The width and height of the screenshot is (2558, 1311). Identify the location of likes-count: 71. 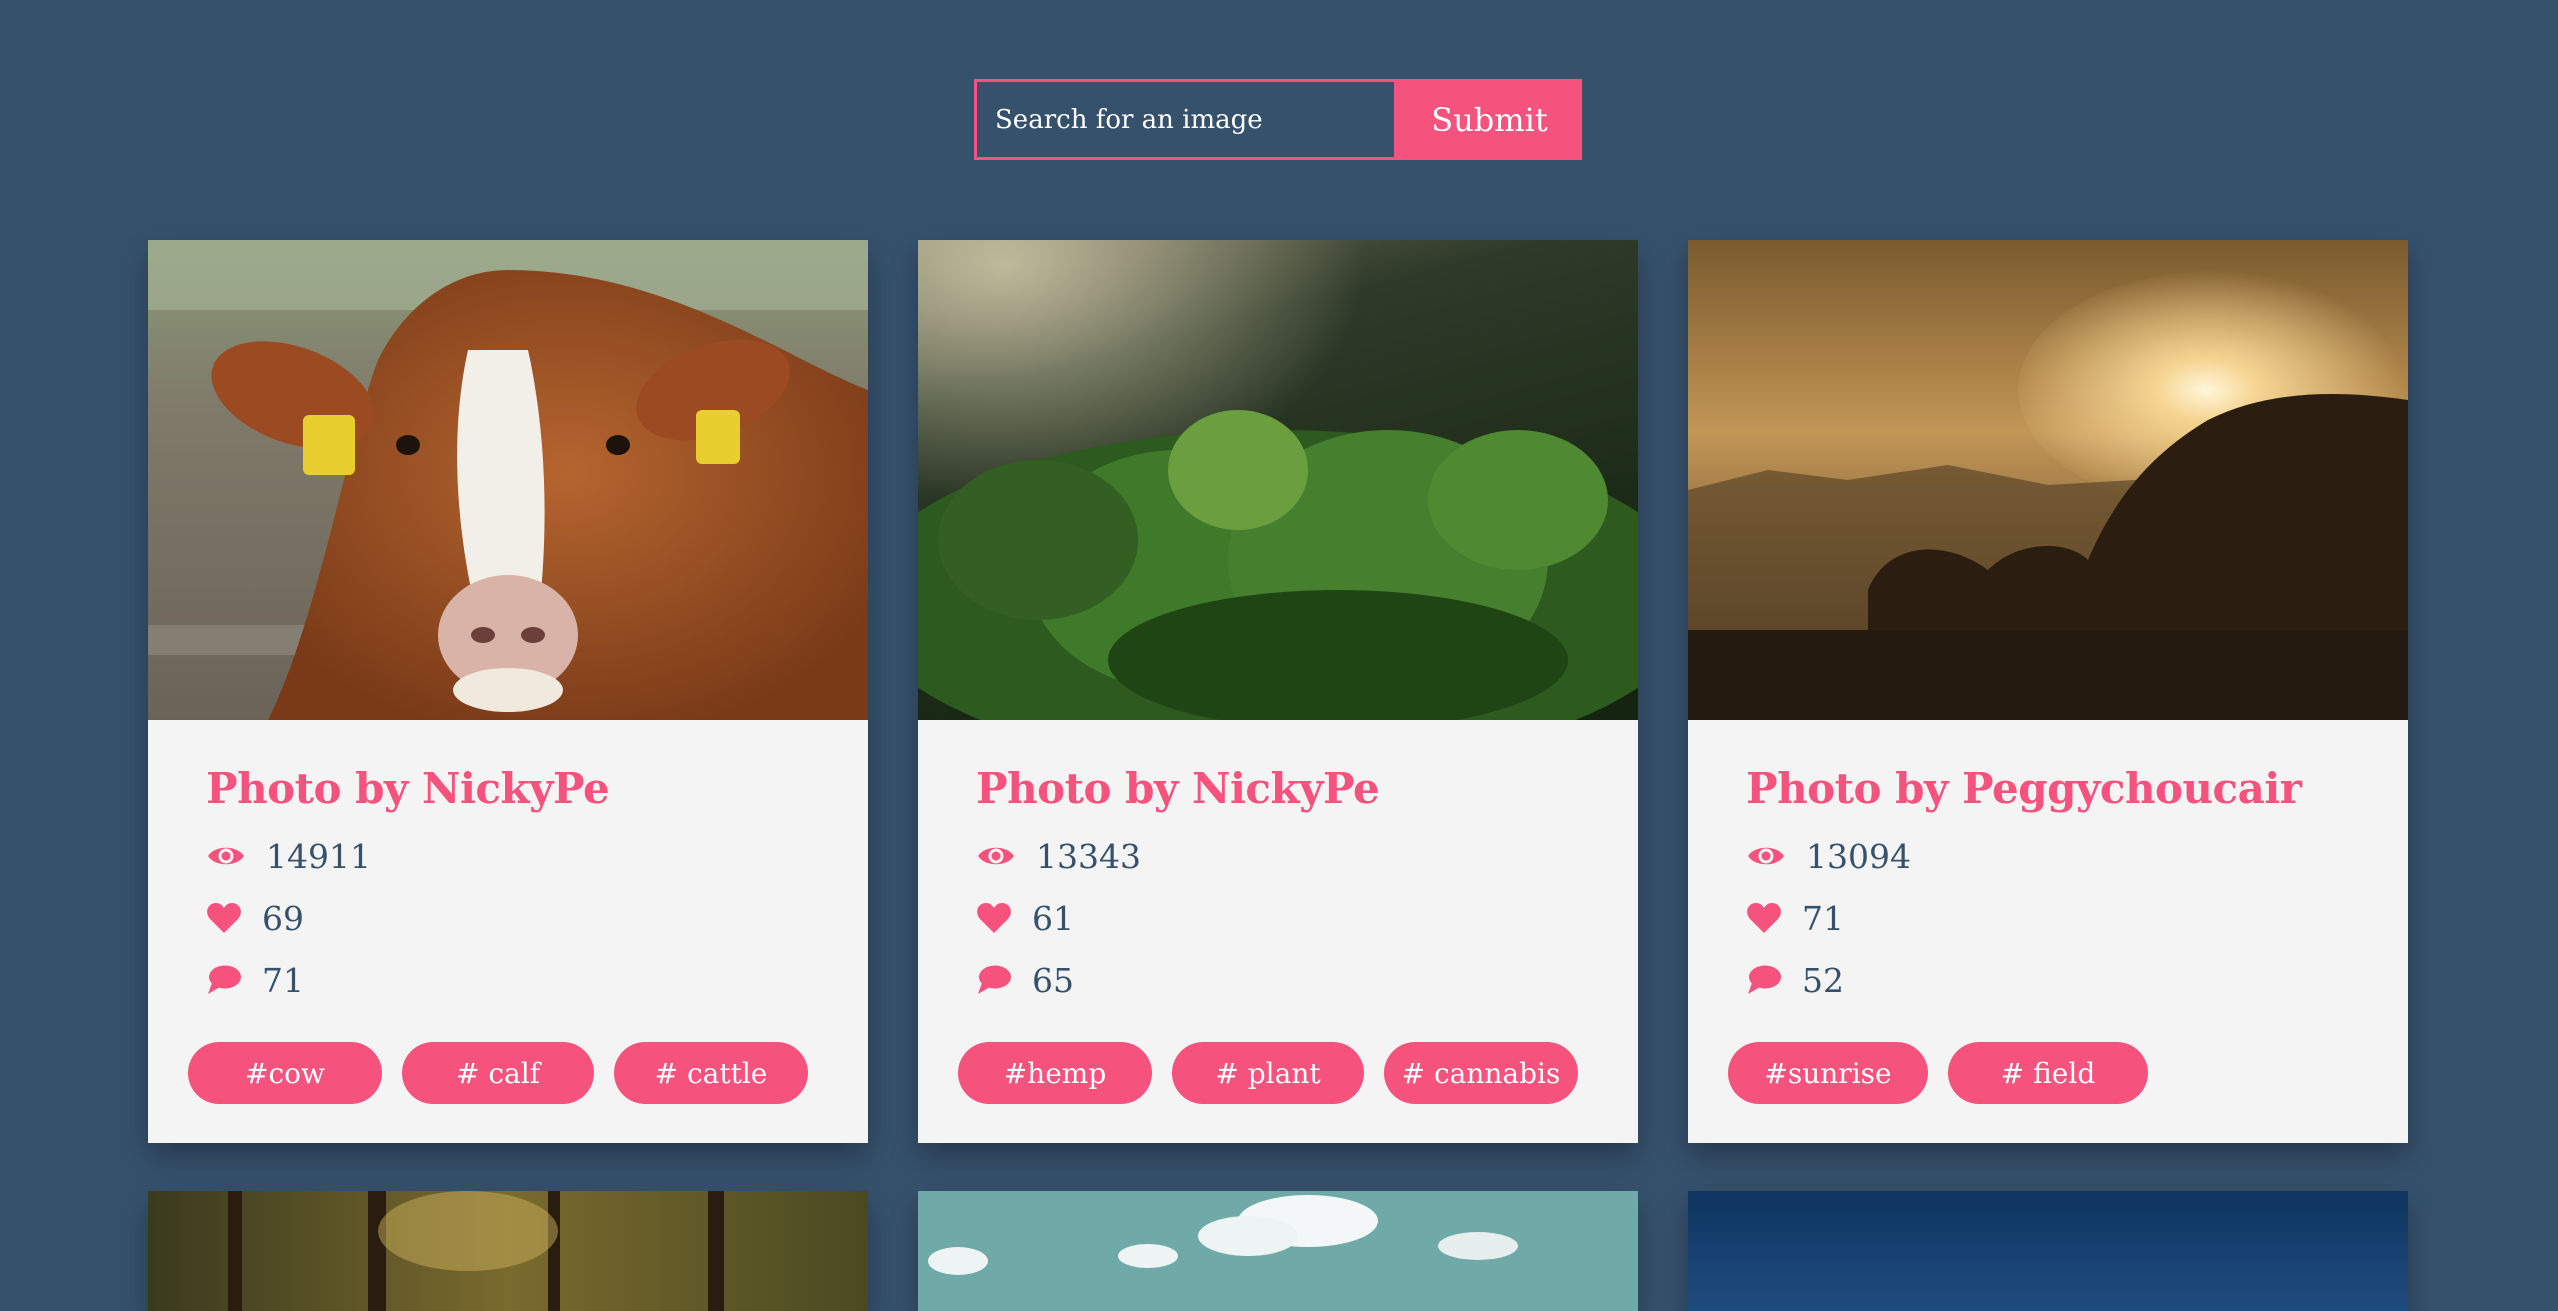
(1823, 918).